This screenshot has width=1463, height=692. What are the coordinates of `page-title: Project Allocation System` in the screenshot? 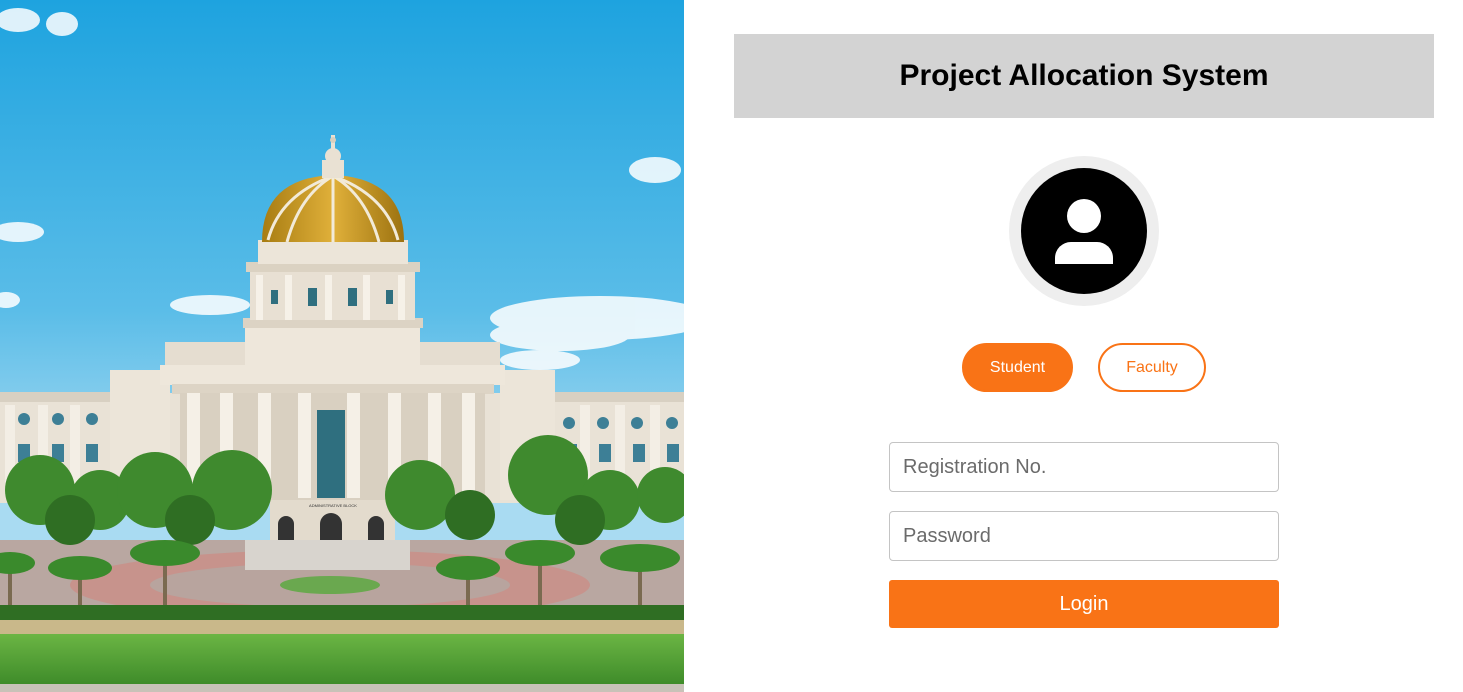 It's located at (1084, 75).